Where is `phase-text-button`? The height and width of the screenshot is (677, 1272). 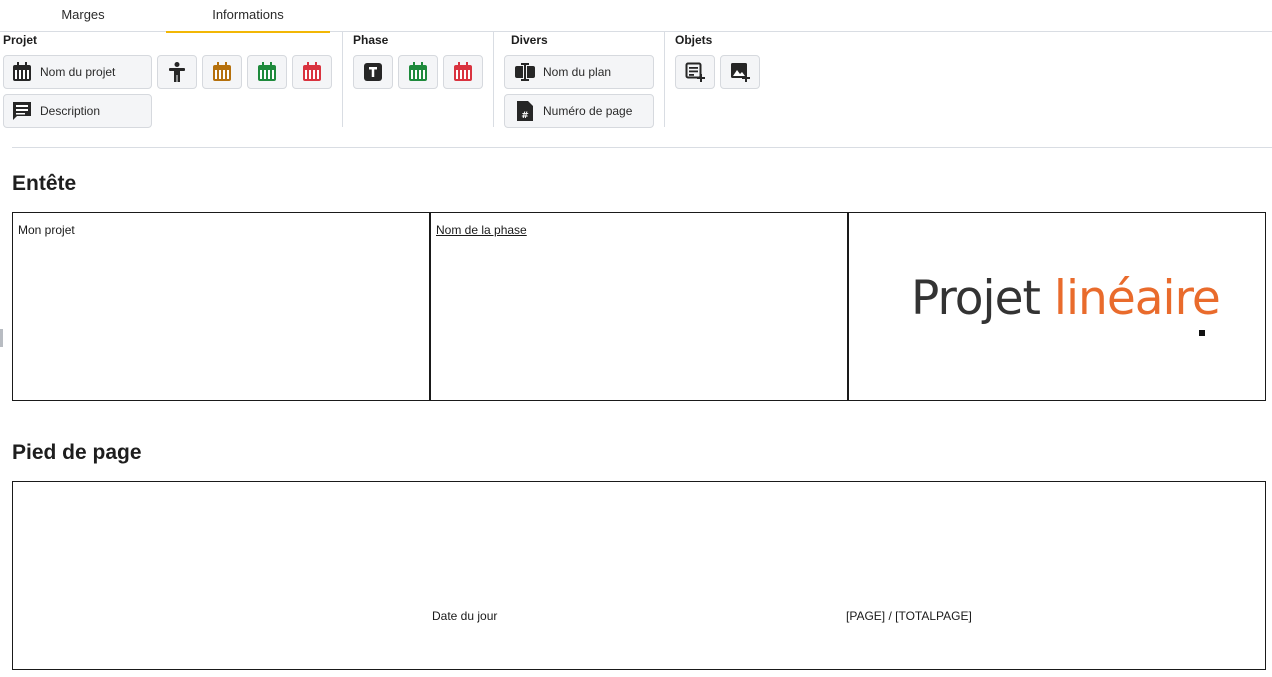 phase-text-button is located at coordinates (373, 72).